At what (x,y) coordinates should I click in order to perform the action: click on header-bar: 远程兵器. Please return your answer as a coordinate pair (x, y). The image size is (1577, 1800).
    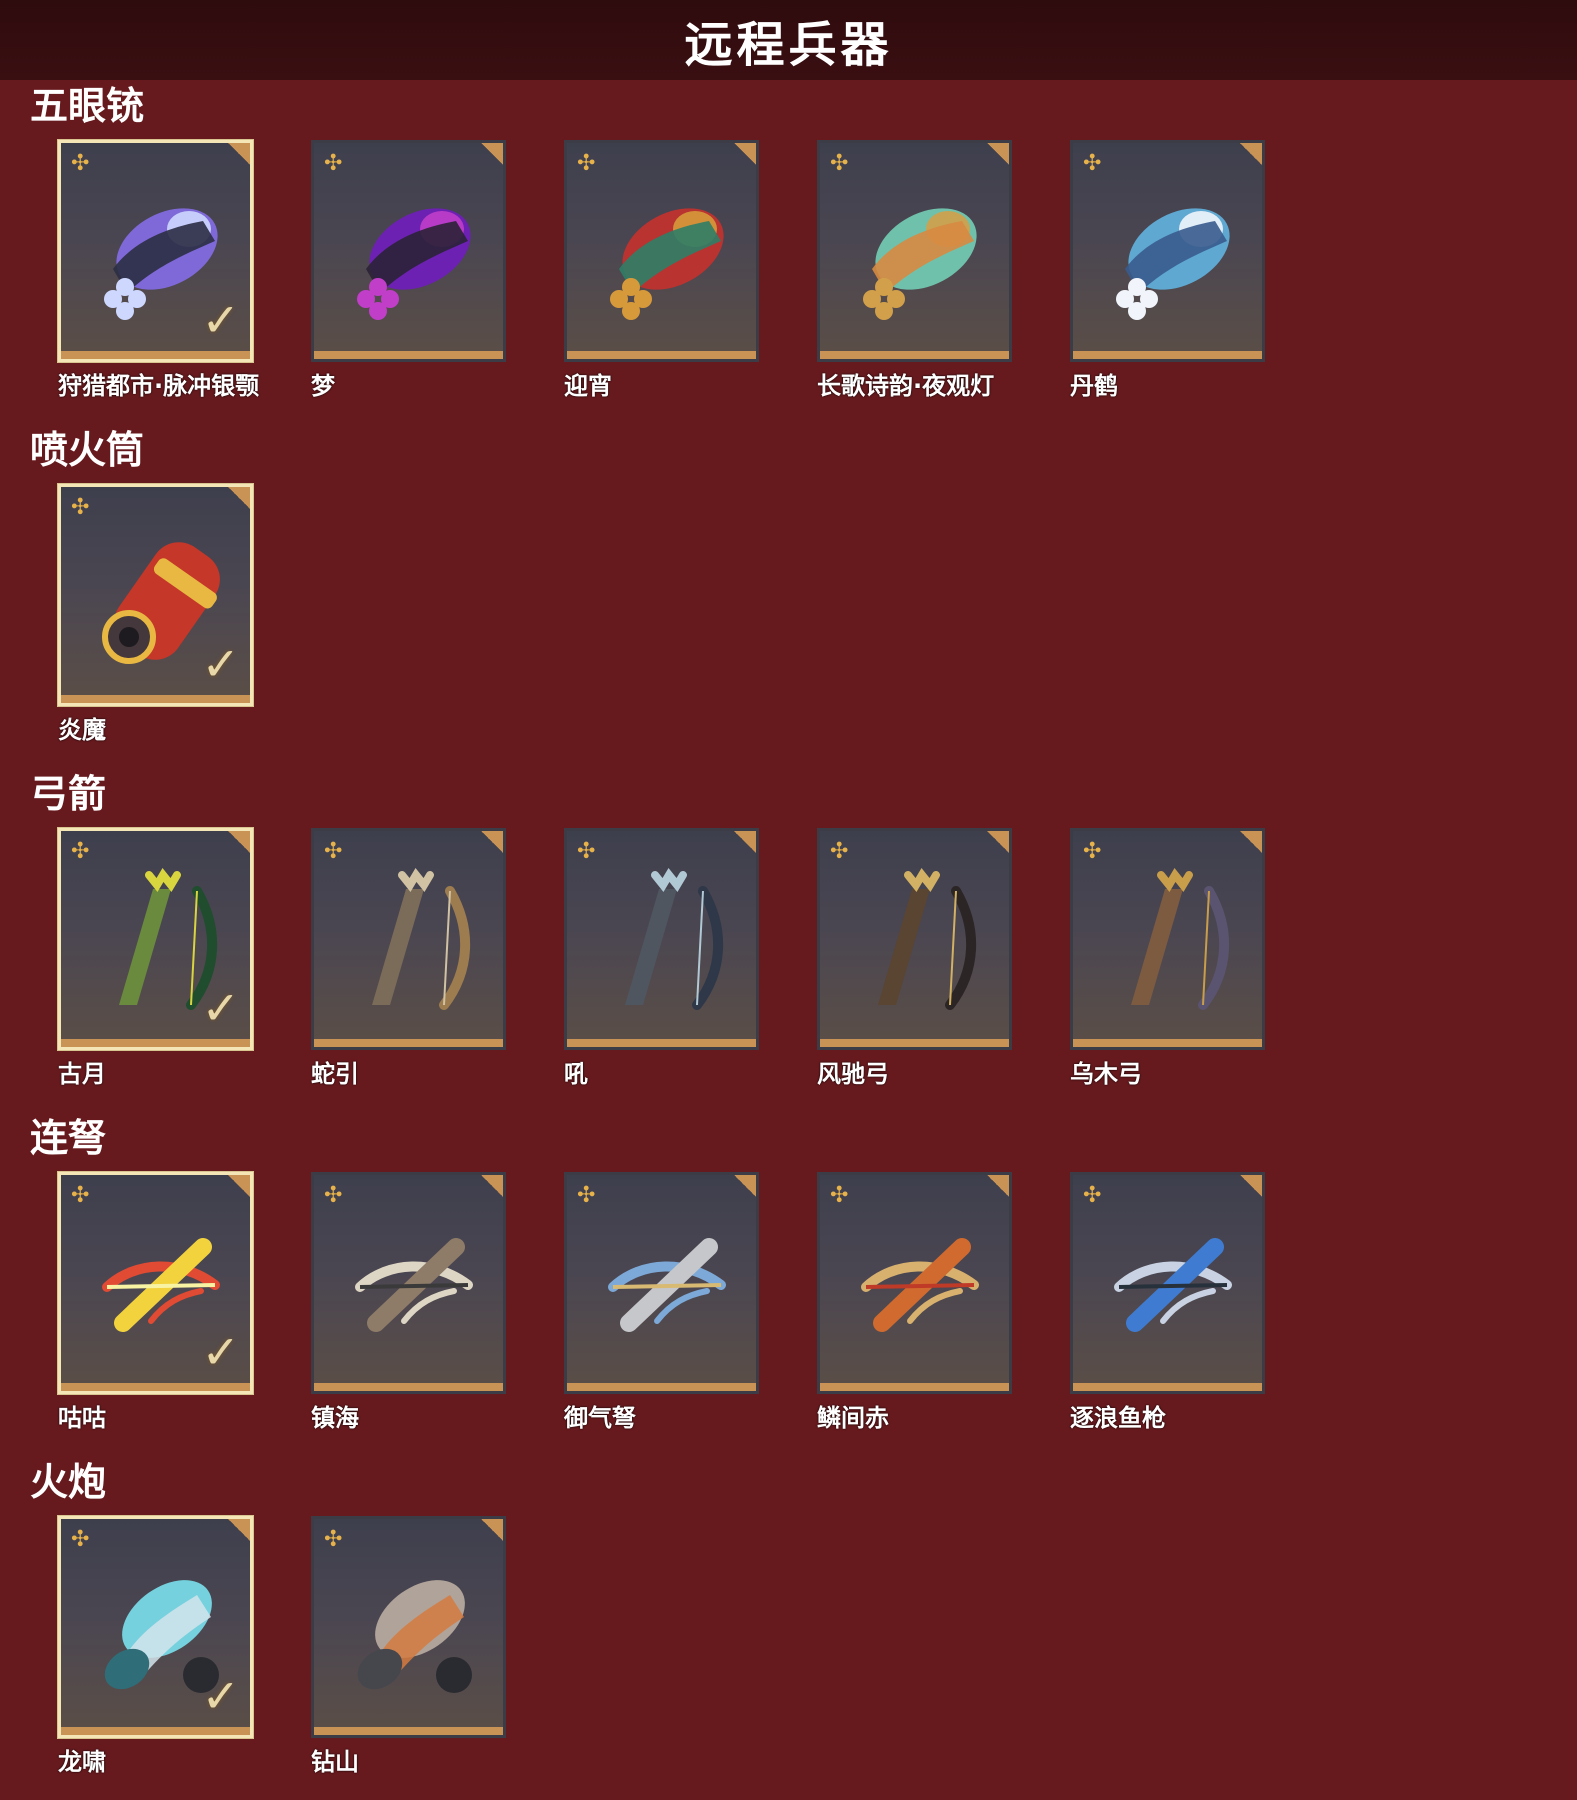
    Looking at the image, I should click on (788, 40).